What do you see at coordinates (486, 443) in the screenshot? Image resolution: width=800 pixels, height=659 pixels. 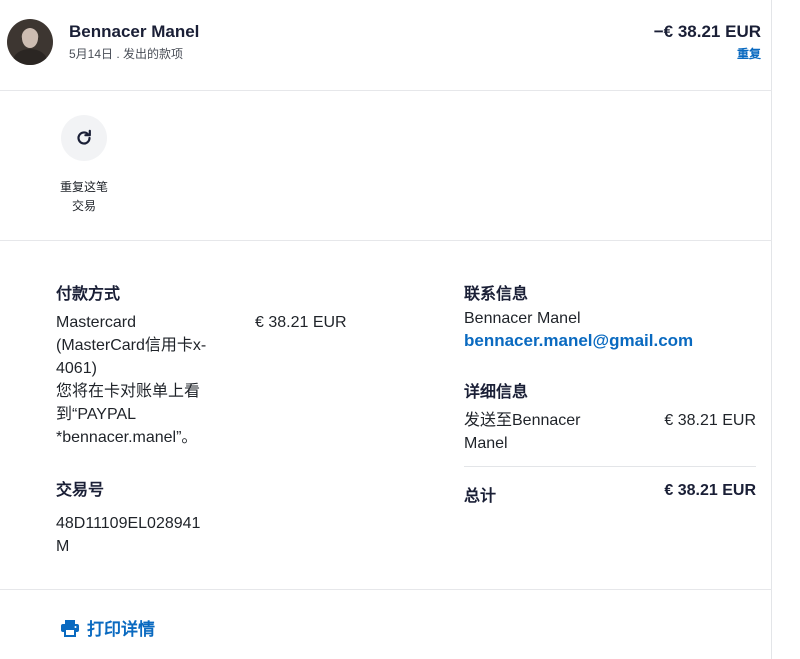 I see `sent-to-line2: Manel` at bounding box center [486, 443].